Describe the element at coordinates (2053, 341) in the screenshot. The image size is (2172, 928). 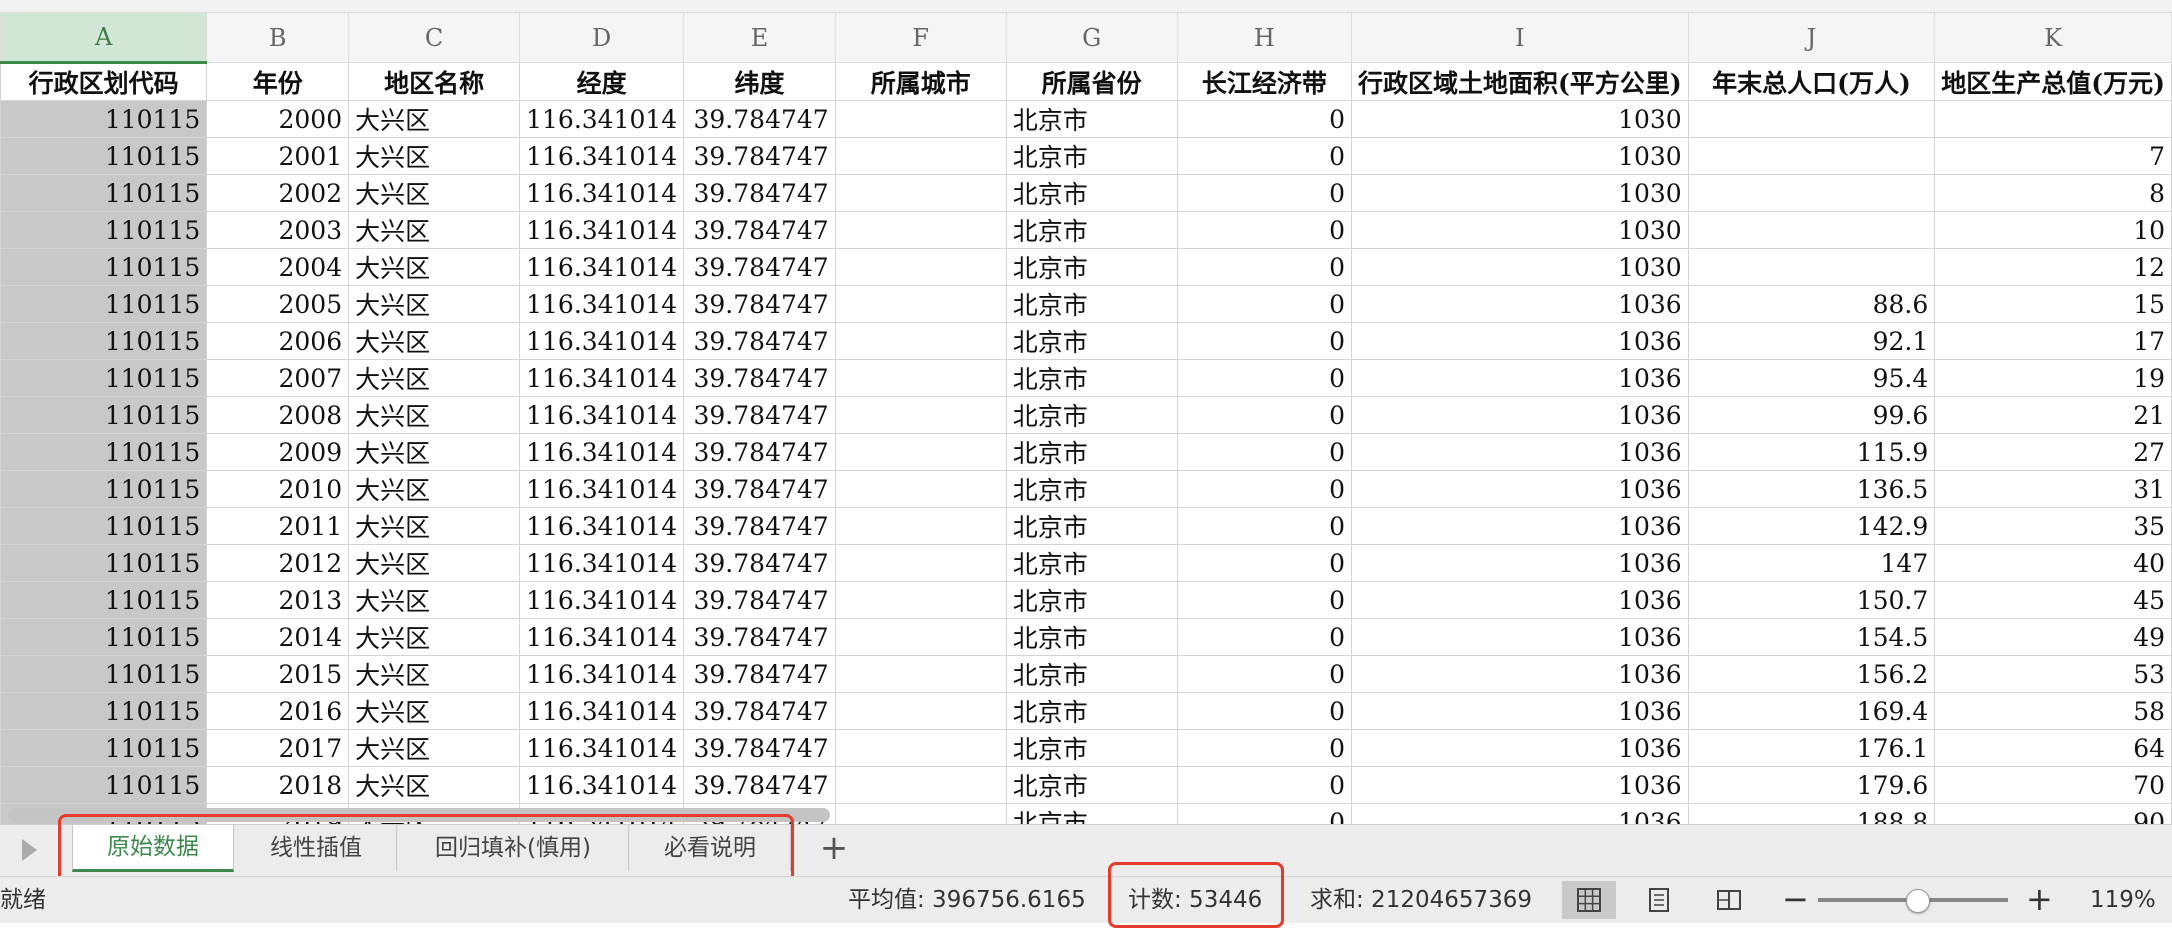
I see `table-cell: 17` at that location.